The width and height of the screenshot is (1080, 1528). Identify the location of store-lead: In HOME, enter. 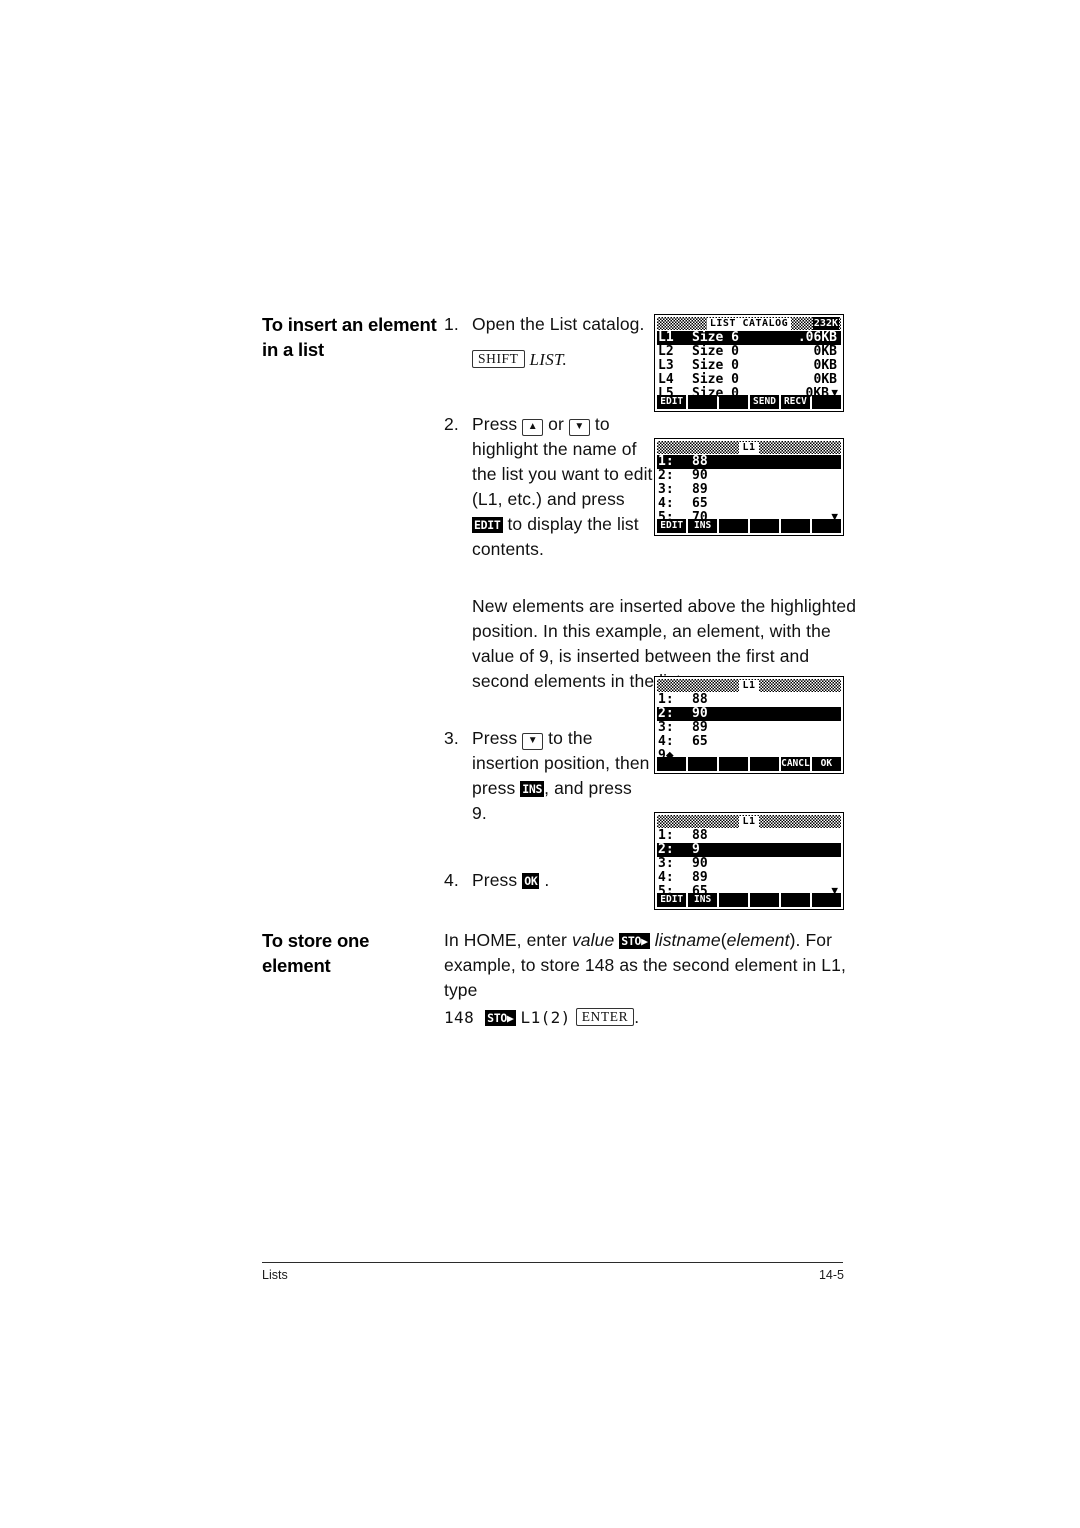
(505, 940).